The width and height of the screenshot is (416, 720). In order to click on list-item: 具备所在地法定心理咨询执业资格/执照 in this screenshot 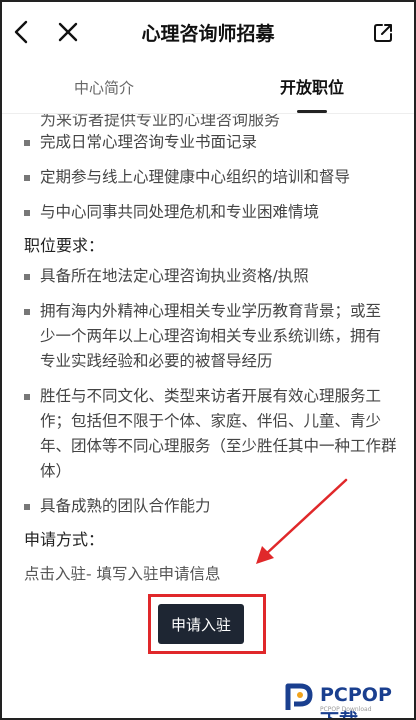, I will do `click(208, 276)`.